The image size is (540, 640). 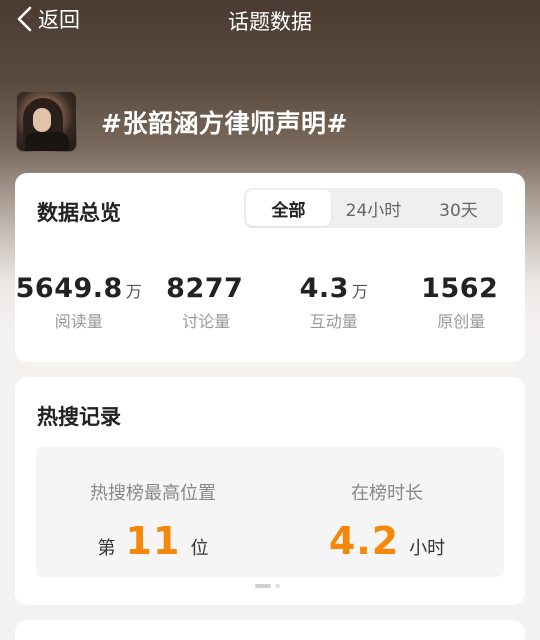 What do you see at coordinates (79, 213) in the screenshot?
I see `overview-title: 数据总览` at bounding box center [79, 213].